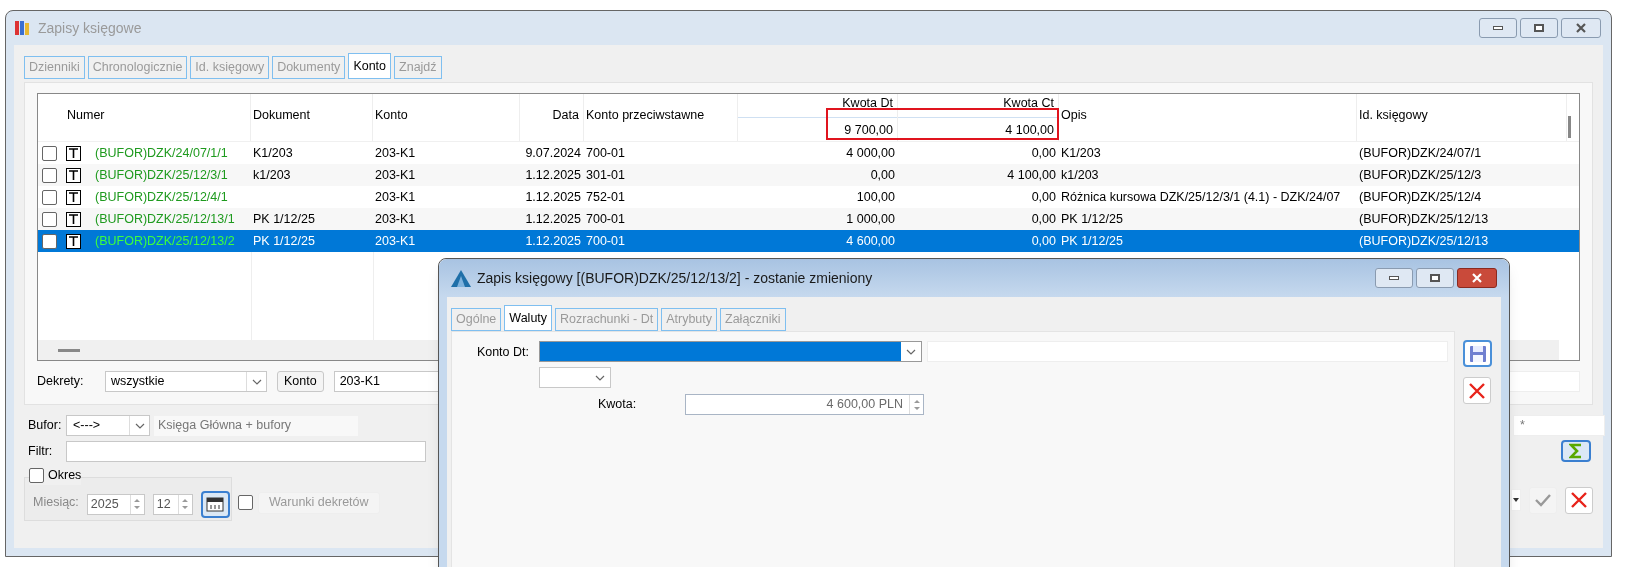 This screenshot has width=1625, height=567. What do you see at coordinates (1031, 175) in the screenshot?
I see `table-cell-text: 4 100,00` at bounding box center [1031, 175].